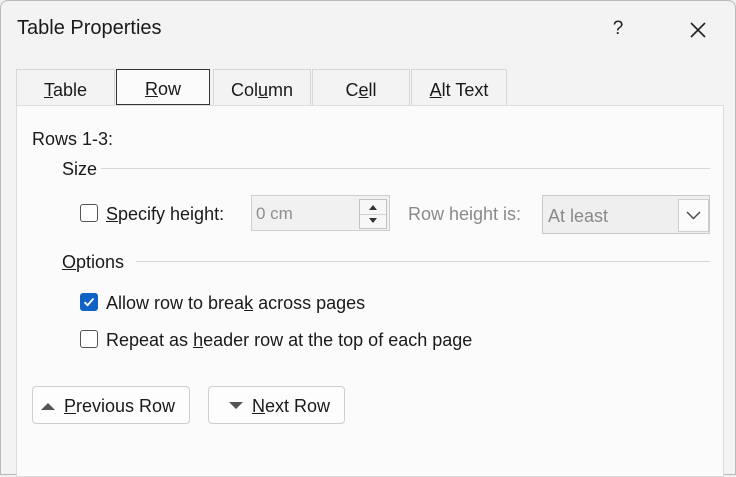  Describe the element at coordinates (618, 29) in the screenshot. I see `help-button: ?` at that location.